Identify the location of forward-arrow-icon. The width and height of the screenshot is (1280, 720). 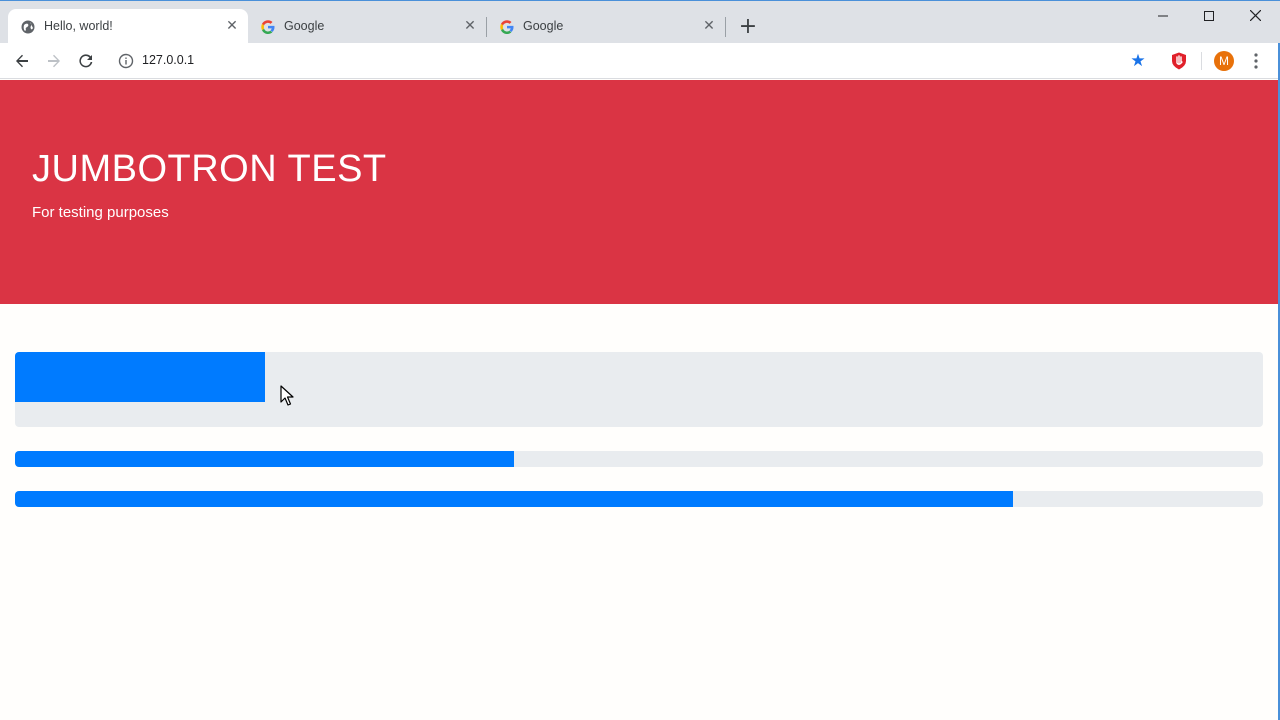
(54, 61).